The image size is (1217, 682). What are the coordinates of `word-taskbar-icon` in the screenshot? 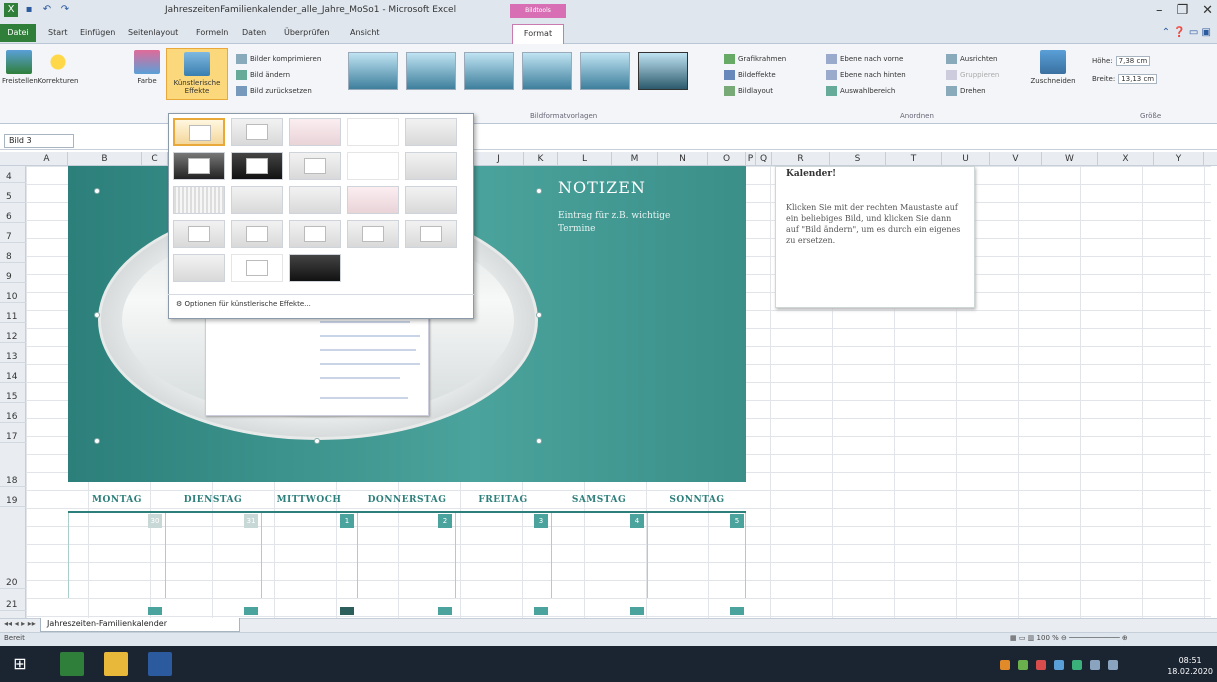 It's located at (160, 664).